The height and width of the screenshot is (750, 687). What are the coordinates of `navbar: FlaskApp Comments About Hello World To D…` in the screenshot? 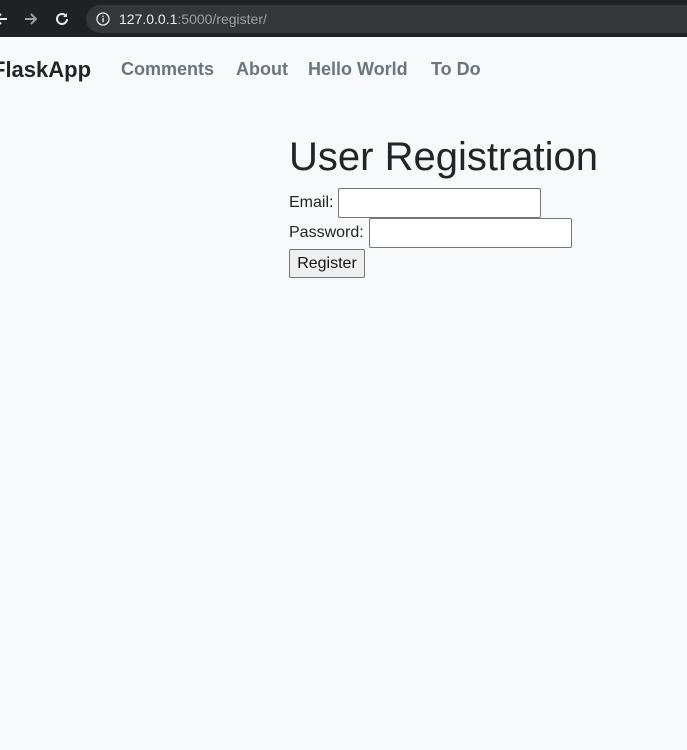 It's located at (343, 69).